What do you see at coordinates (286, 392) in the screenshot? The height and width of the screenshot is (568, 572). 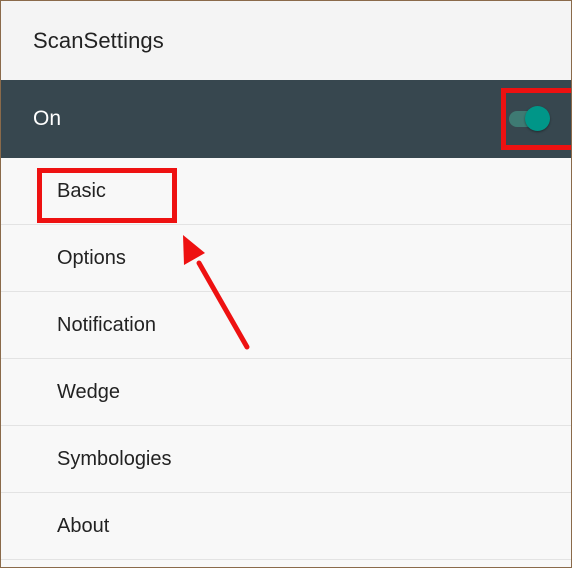 I see `menu-item-wedge: Wedge` at bounding box center [286, 392].